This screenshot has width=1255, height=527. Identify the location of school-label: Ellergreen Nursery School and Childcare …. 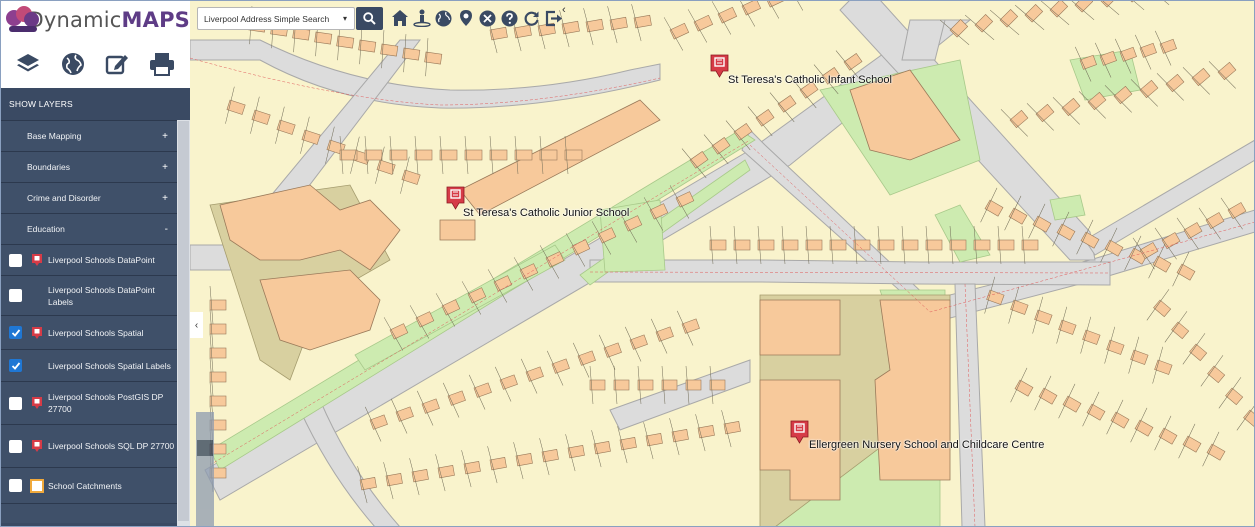
(927, 445).